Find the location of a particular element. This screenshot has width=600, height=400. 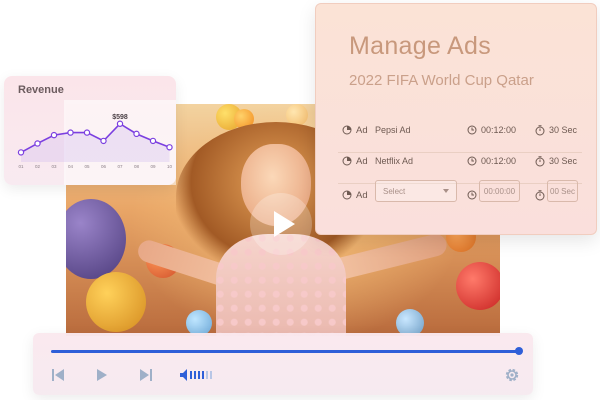

ads-subtitle: 2022 FIFA World Cup Qatar is located at coordinates (441, 80).